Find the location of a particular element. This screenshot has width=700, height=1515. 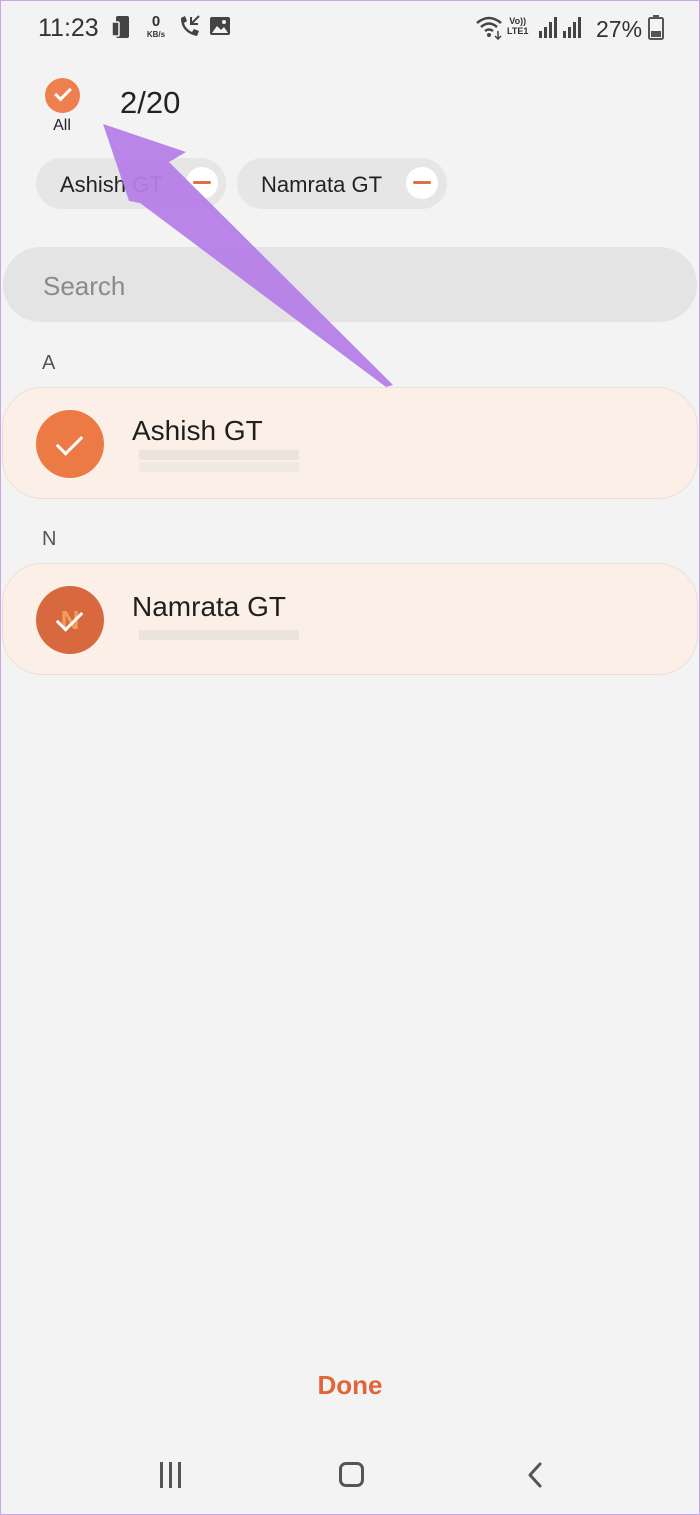

search-placeholder: Search is located at coordinates (84, 286).